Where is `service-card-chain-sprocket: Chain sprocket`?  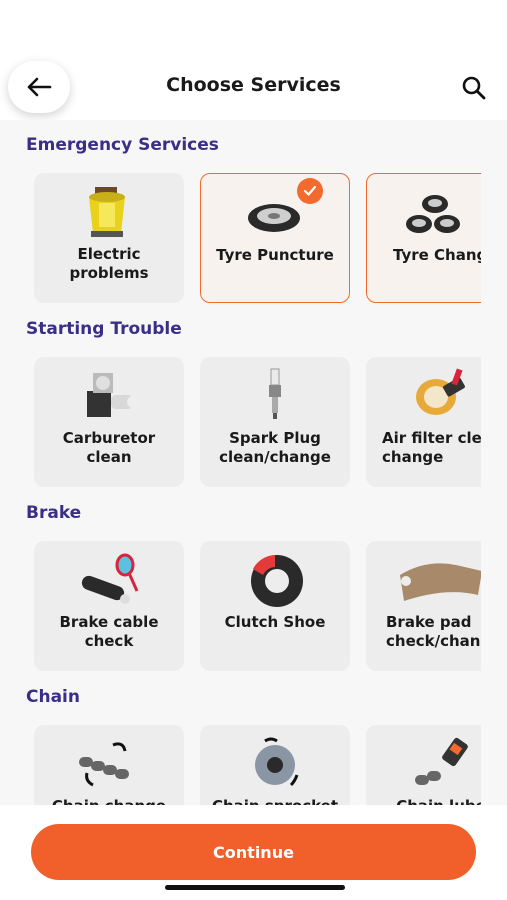 service-card-chain-sprocket: Chain sprocket is located at coordinates (275, 765).